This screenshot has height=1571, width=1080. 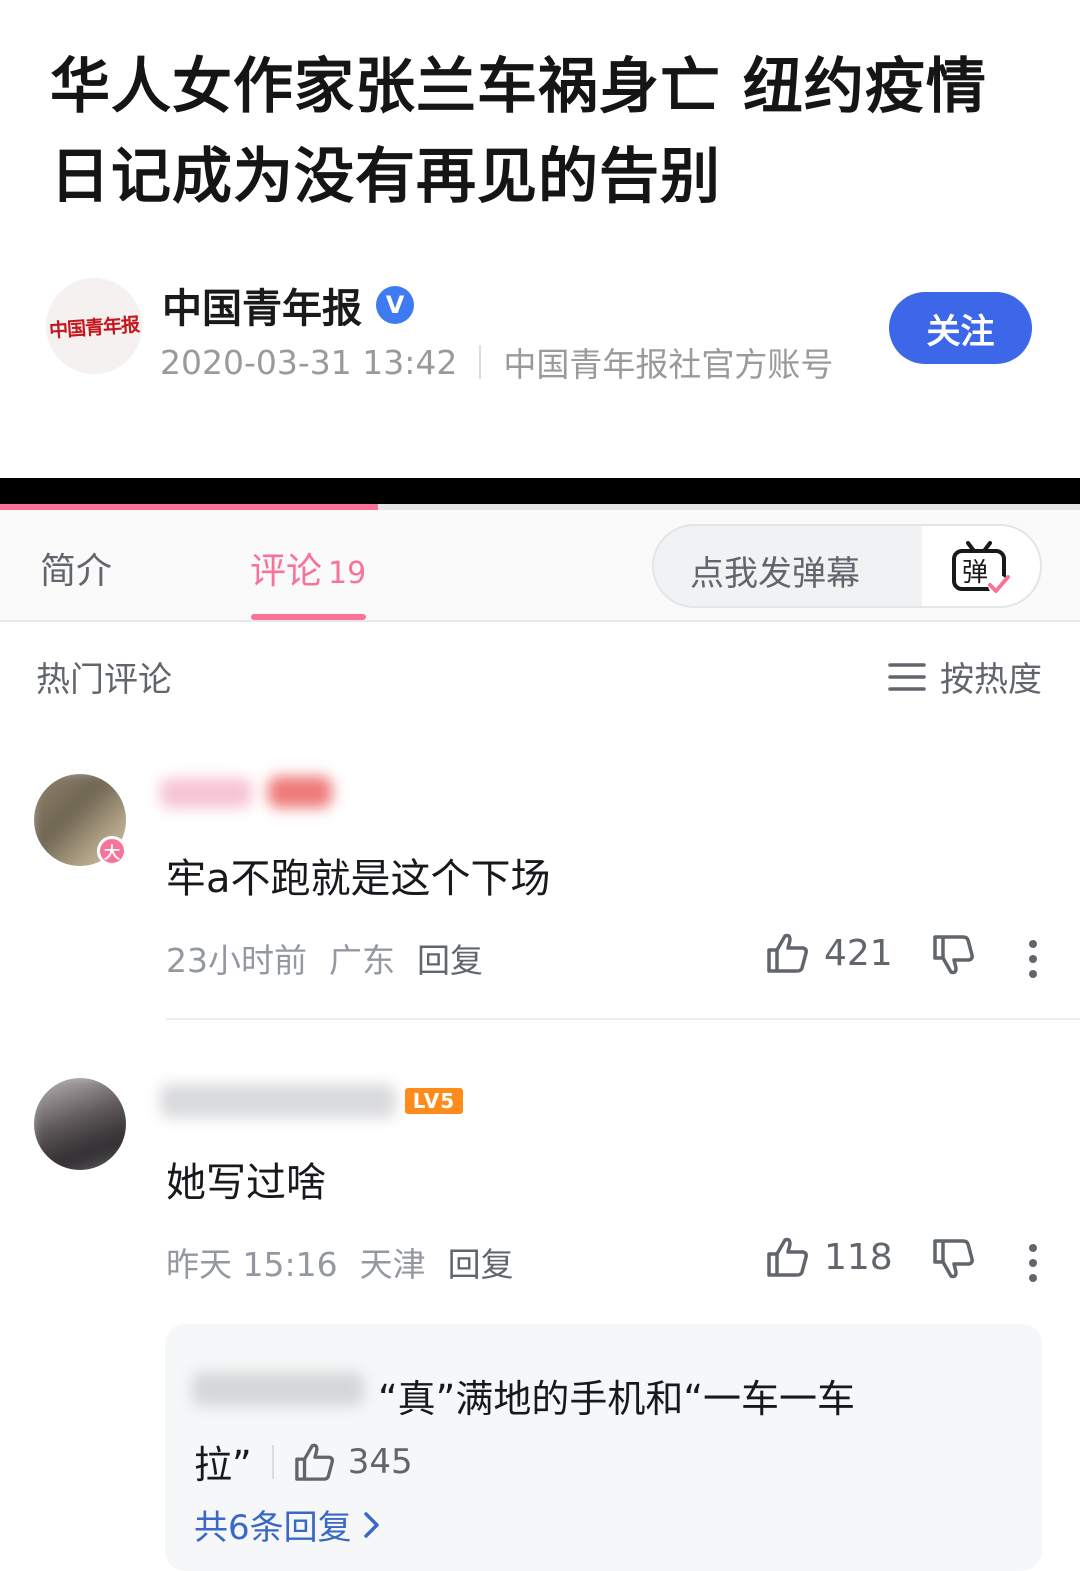 I want to click on comment-2-dislike-button, so click(x=954, y=1261).